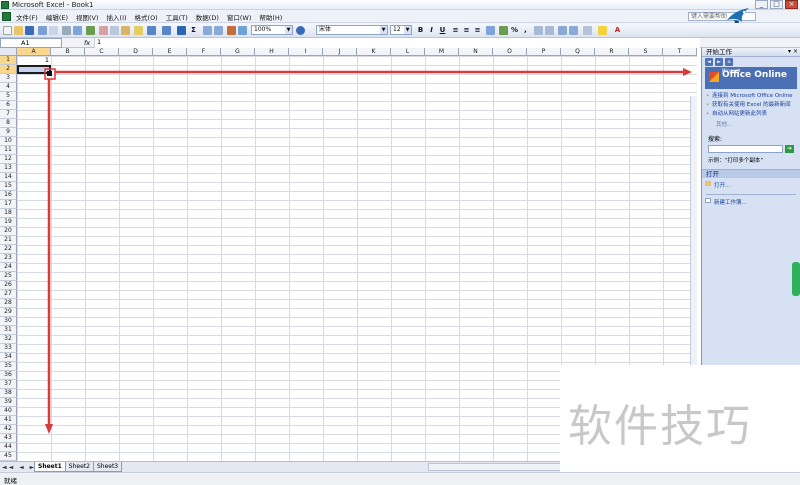 The image size is (800, 485). I want to click on column-header-k: K, so click(374, 52).